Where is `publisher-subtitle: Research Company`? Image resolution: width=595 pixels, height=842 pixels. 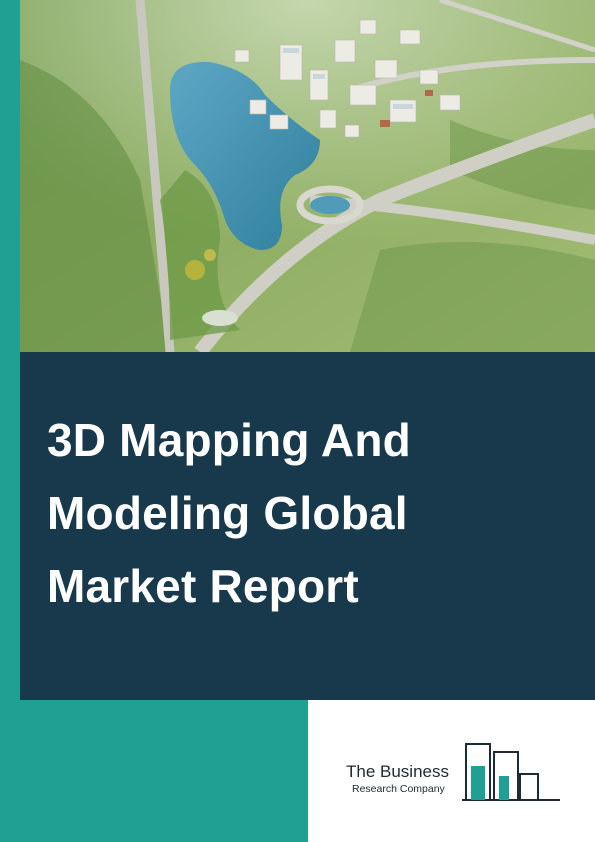 publisher-subtitle: Research Company is located at coordinates (398, 789).